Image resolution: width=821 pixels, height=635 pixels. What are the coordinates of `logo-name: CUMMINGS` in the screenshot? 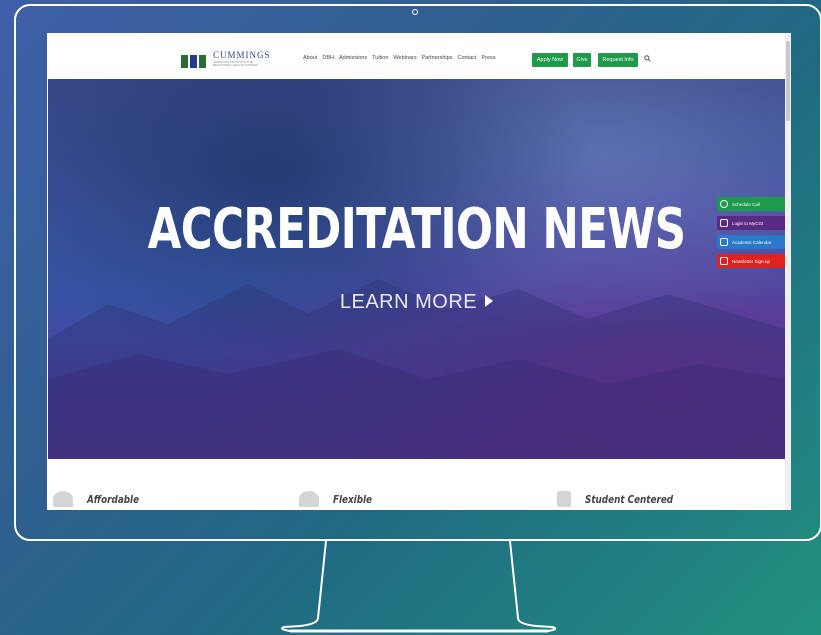 It's located at (242, 55).